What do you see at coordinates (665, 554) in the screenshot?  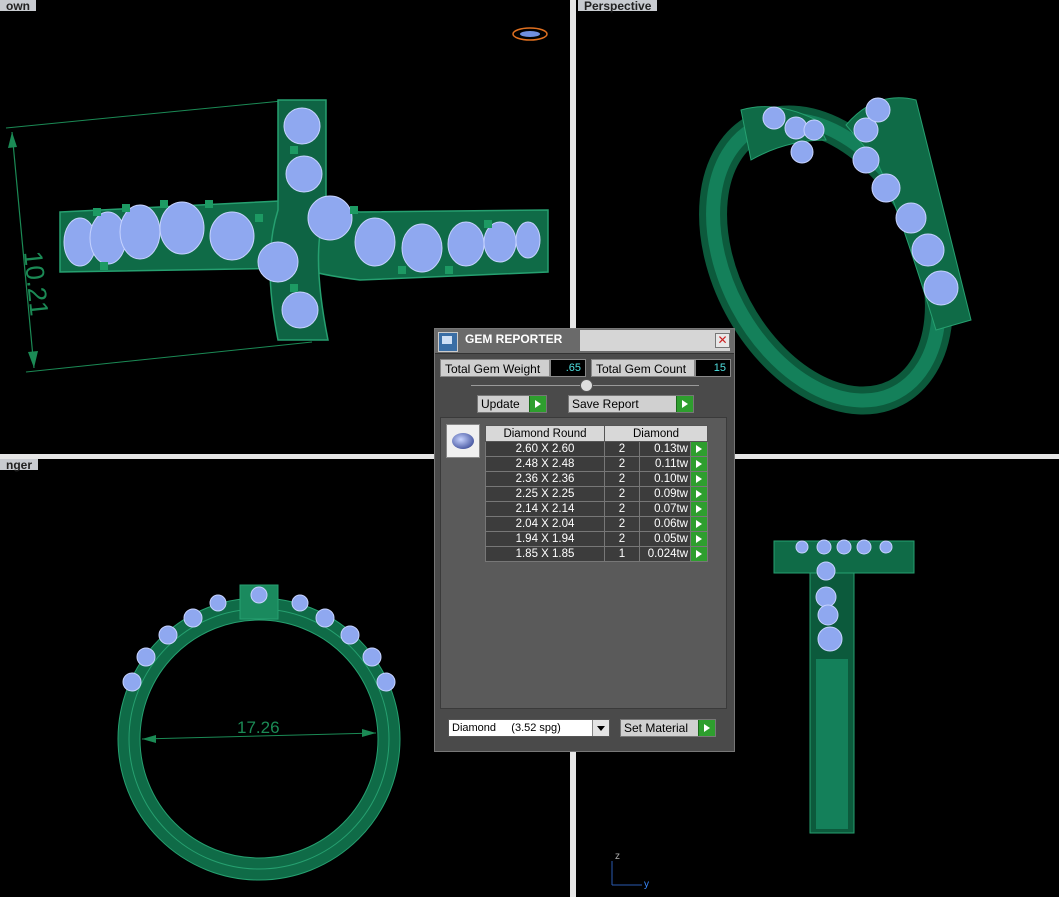 I see `gem-weight: 0.024tw` at bounding box center [665, 554].